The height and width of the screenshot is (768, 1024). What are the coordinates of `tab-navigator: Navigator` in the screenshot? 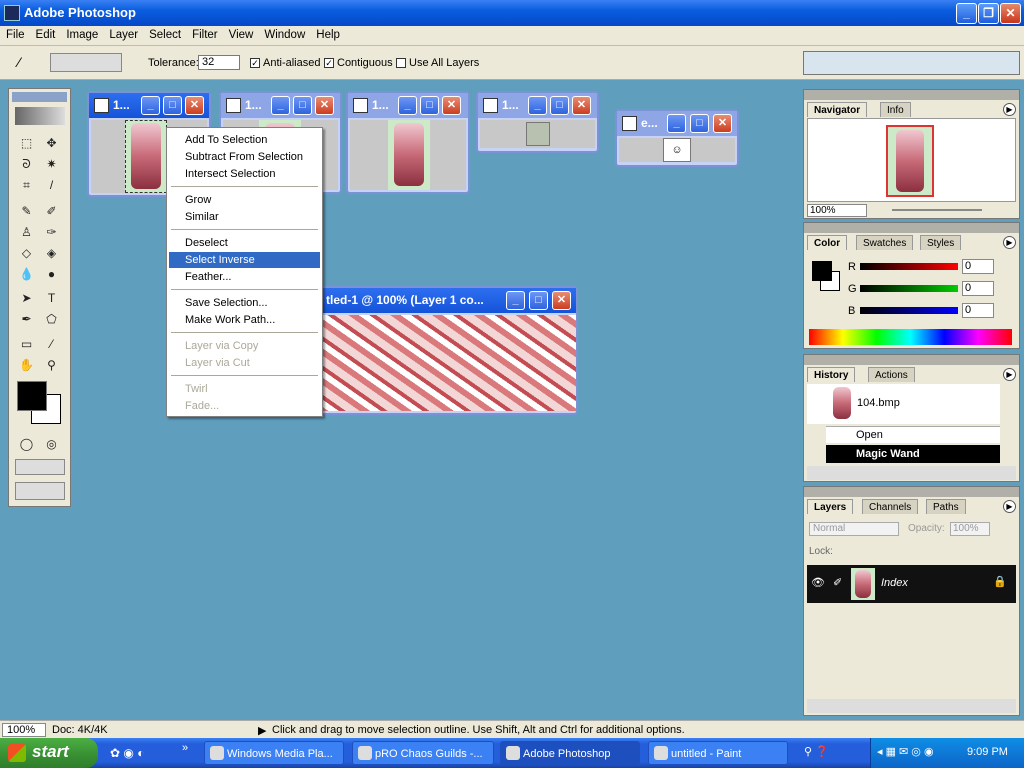 It's located at (837, 109).